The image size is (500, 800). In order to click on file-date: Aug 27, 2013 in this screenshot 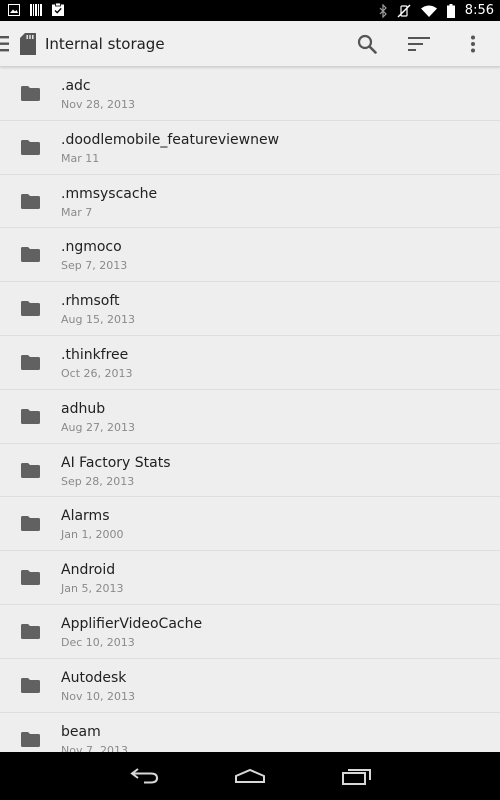, I will do `click(98, 427)`.